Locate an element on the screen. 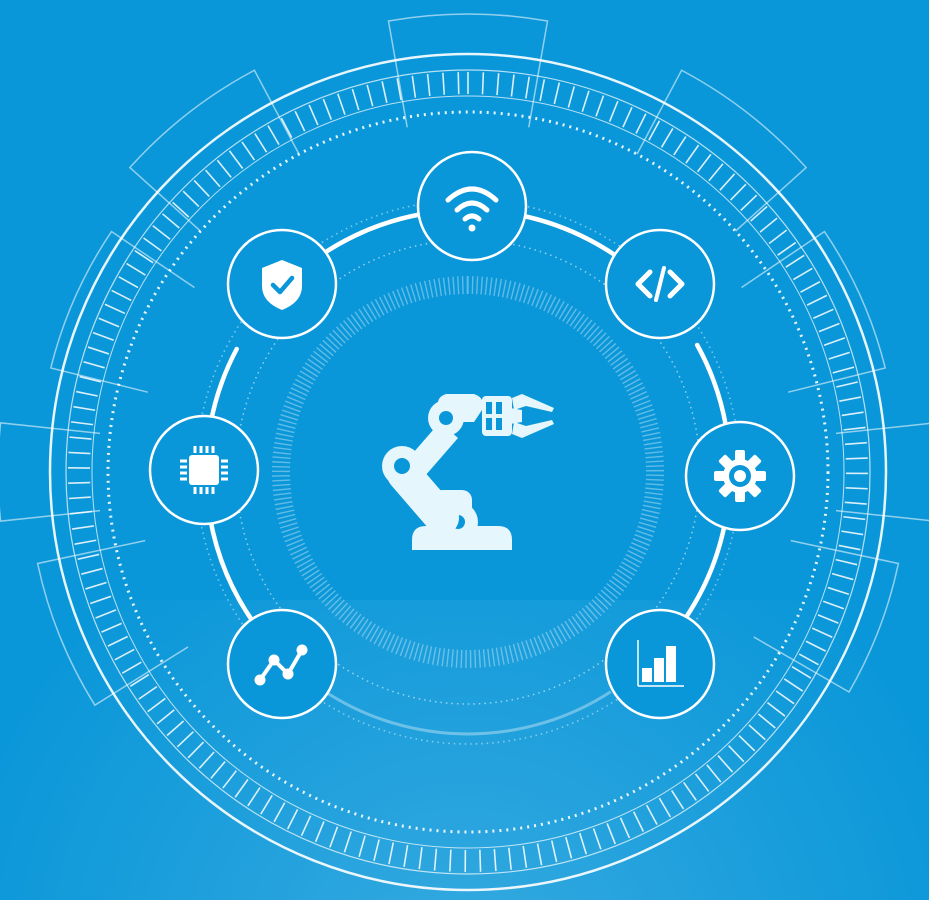 The width and height of the screenshot is (929, 900). cpu-chip-node is located at coordinates (204, 470).